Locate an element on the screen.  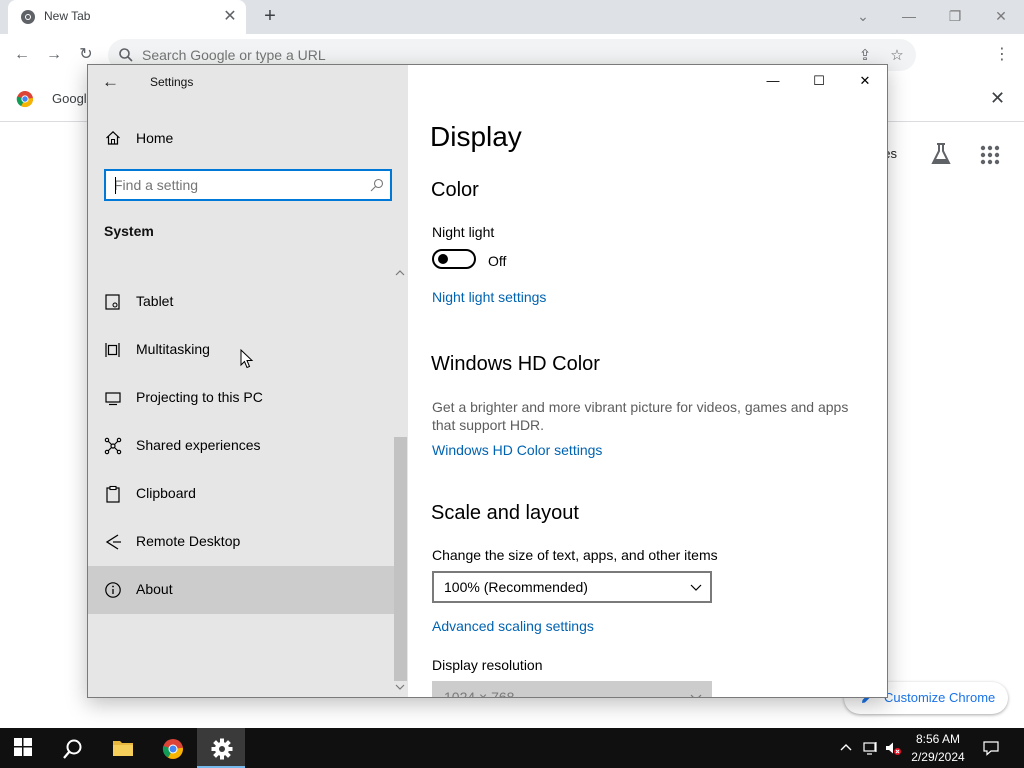
clock-date: 2/29/2024 is located at coordinates (938, 757).